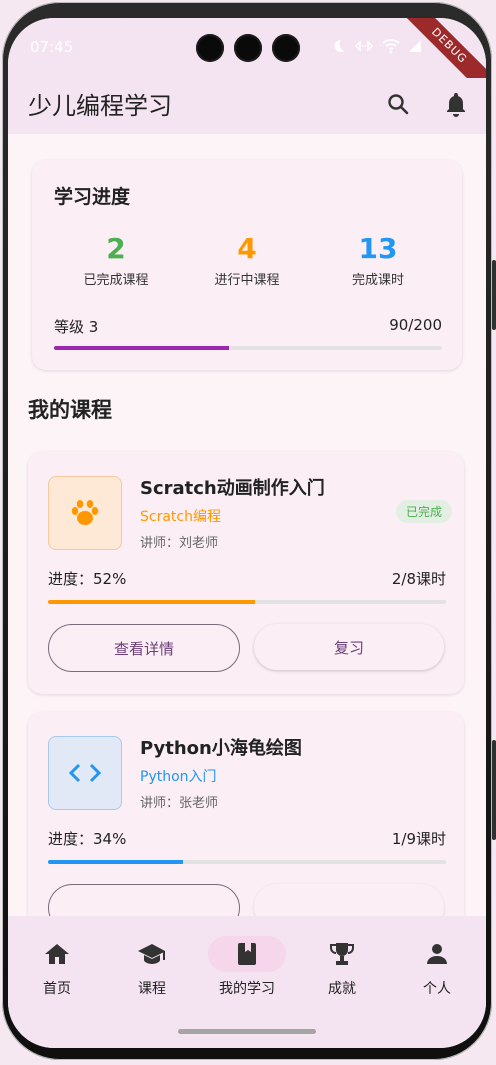  Describe the element at coordinates (437, 989) in the screenshot. I see `nav-label: 个人` at that location.